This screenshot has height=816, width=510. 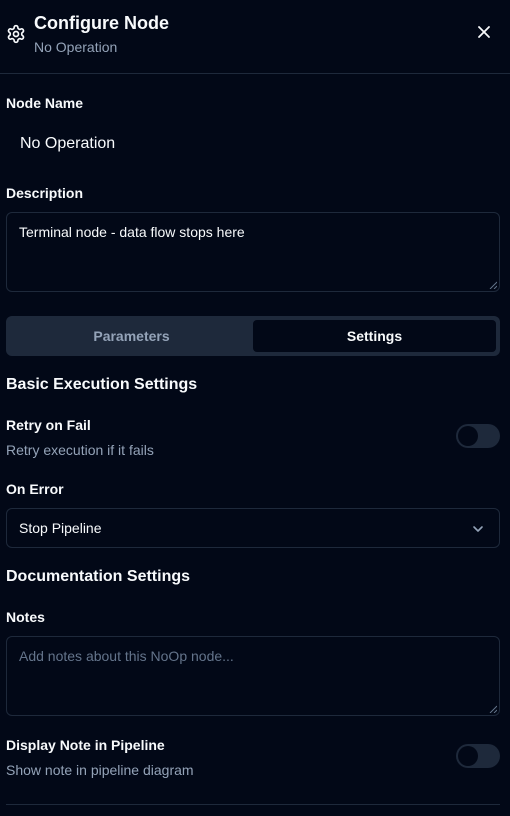 I want to click on display-note-label: Display Note in Pipeline, so click(x=85, y=745).